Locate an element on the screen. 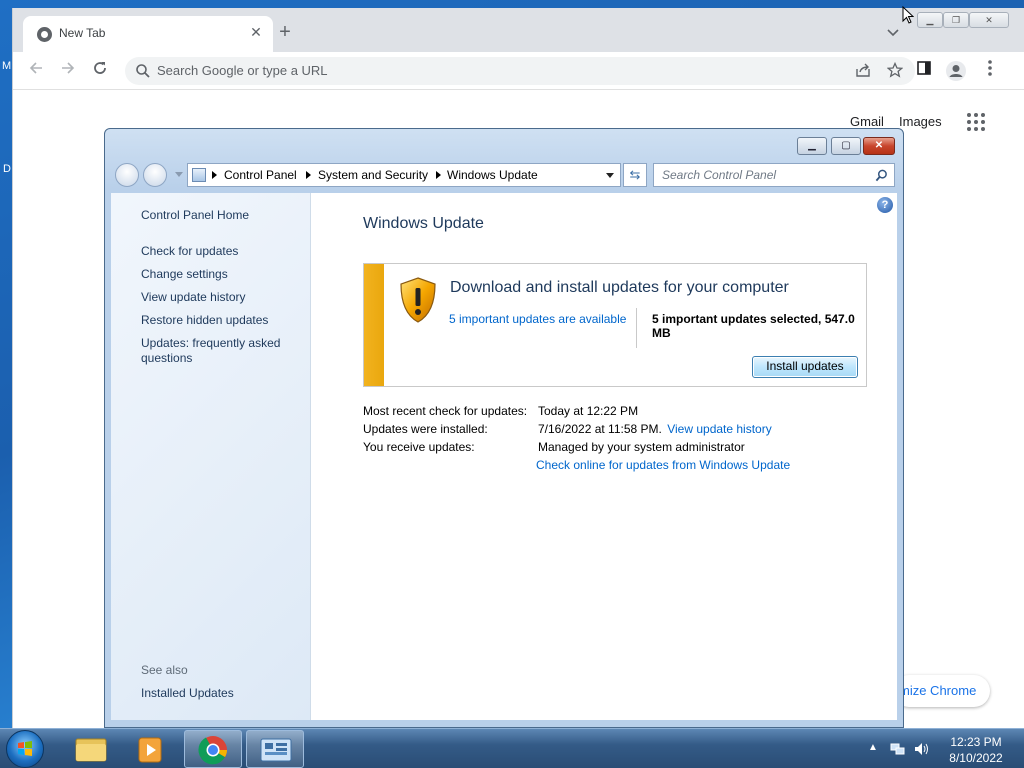 The image size is (1024, 768). media-player-icon is located at coordinates (150, 750).